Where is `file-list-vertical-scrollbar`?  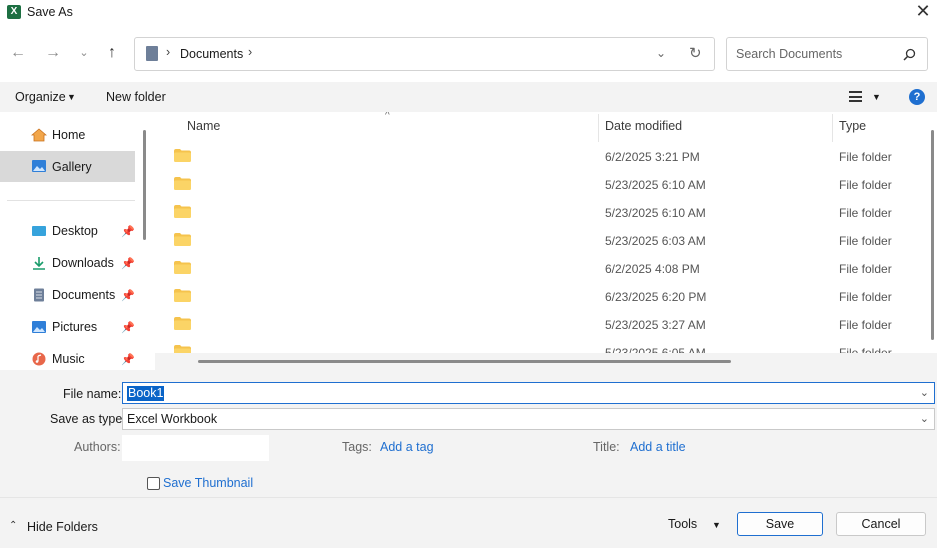 file-list-vertical-scrollbar is located at coordinates (932, 235).